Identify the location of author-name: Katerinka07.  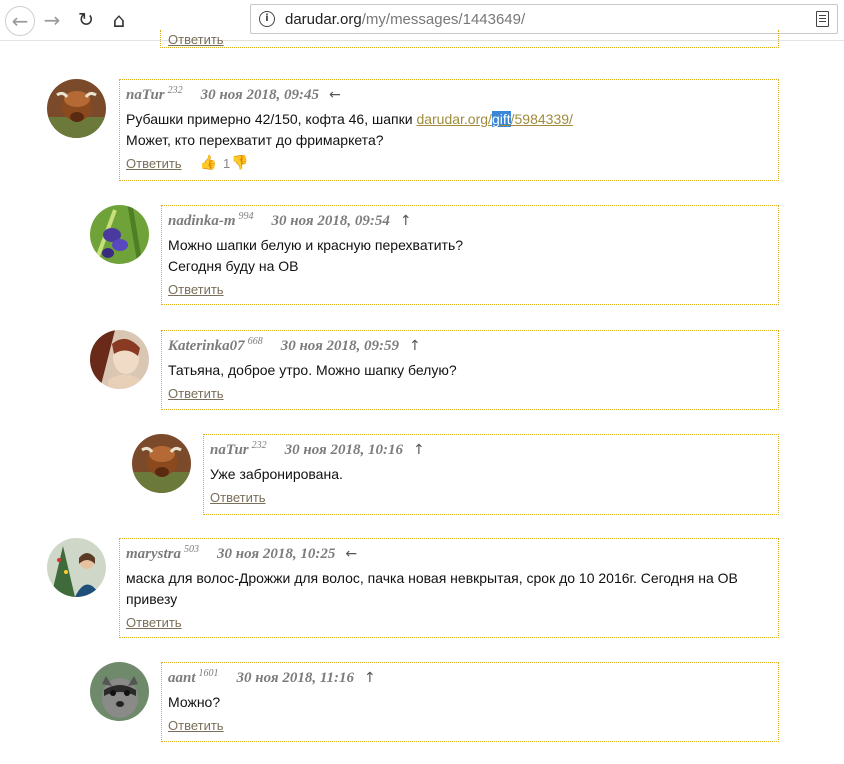
(206, 346).